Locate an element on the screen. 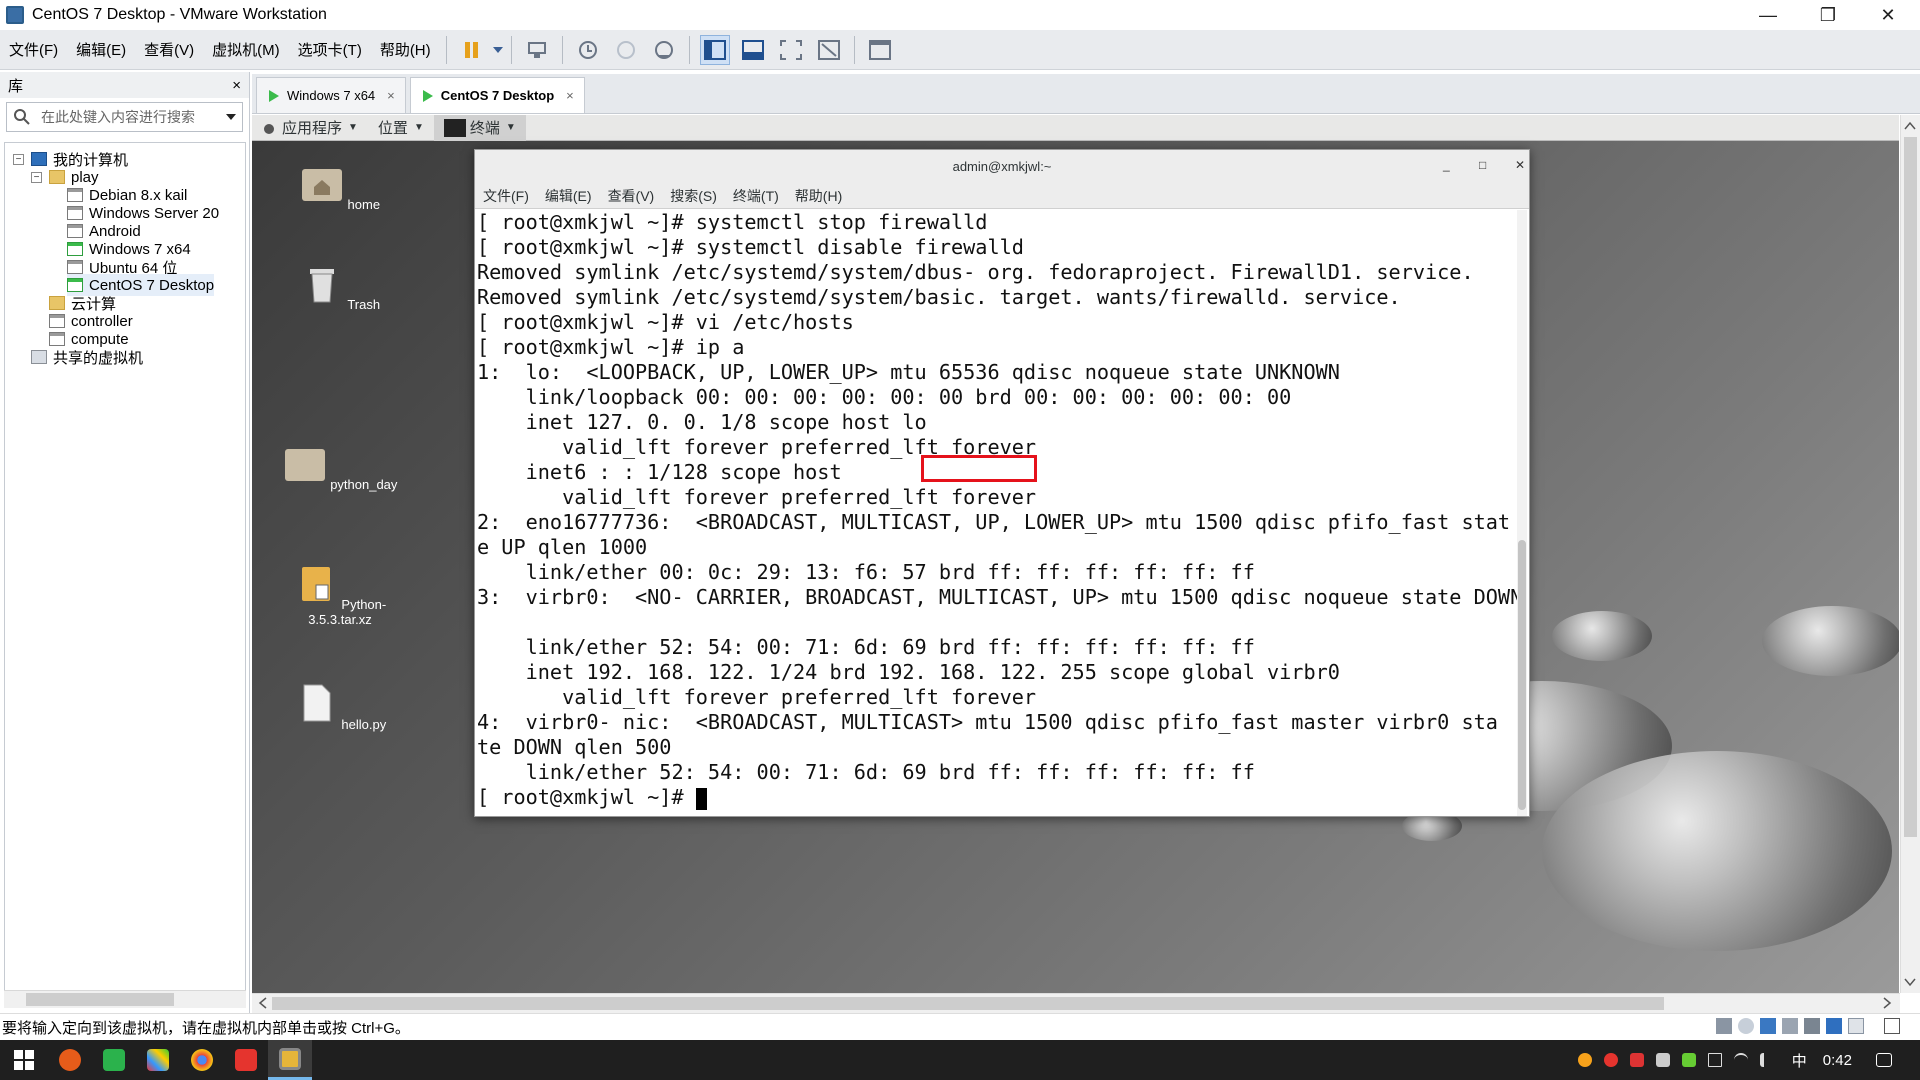  restore-button: ❐ is located at coordinates (1828, 15).